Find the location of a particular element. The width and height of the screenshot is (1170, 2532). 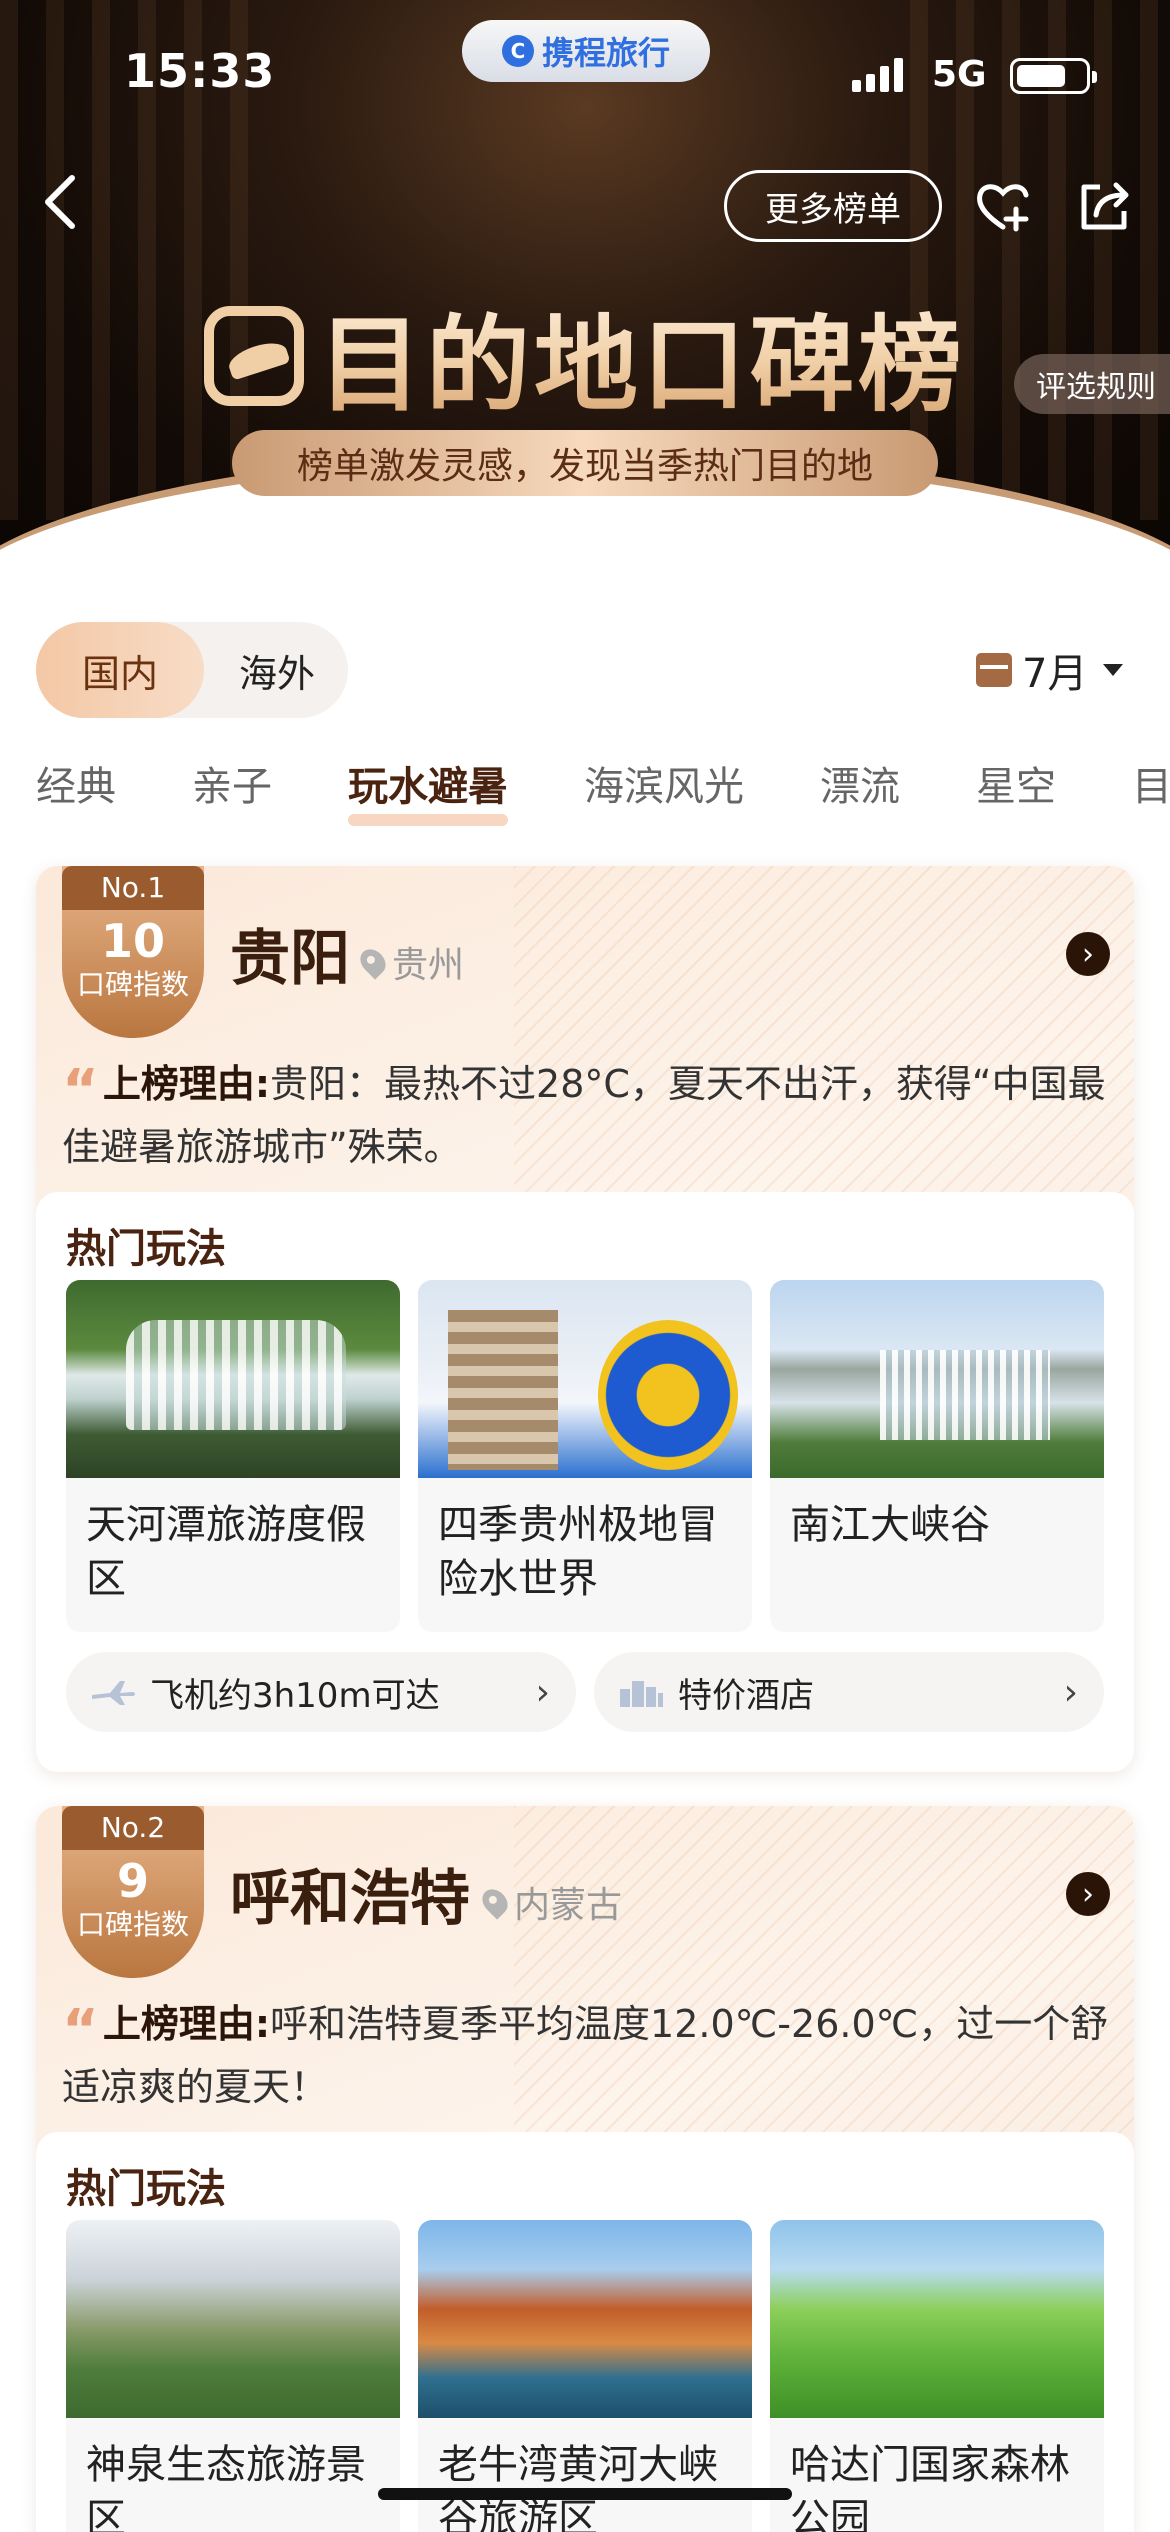

page-subtitle: 榜单激发灵感，发现当季热门目的地 is located at coordinates (585, 463).